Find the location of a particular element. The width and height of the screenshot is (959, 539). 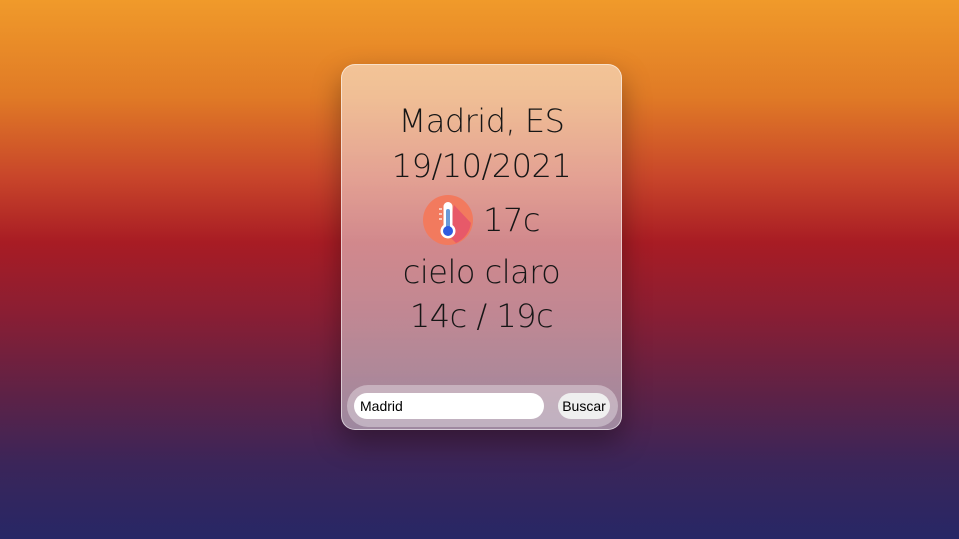

date-label: 19/10/2021 is located at coordinates (481, 166).